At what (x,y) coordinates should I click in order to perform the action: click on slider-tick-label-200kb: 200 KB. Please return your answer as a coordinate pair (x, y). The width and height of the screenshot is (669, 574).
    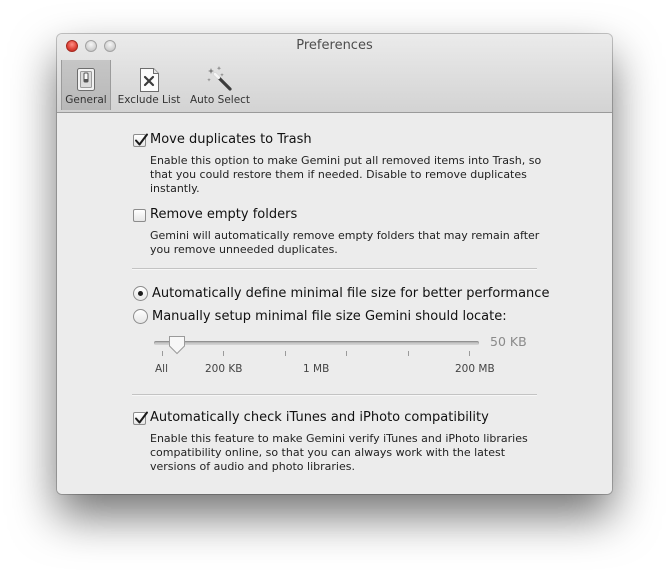
    Looking at the image, I should click on (224, 369).